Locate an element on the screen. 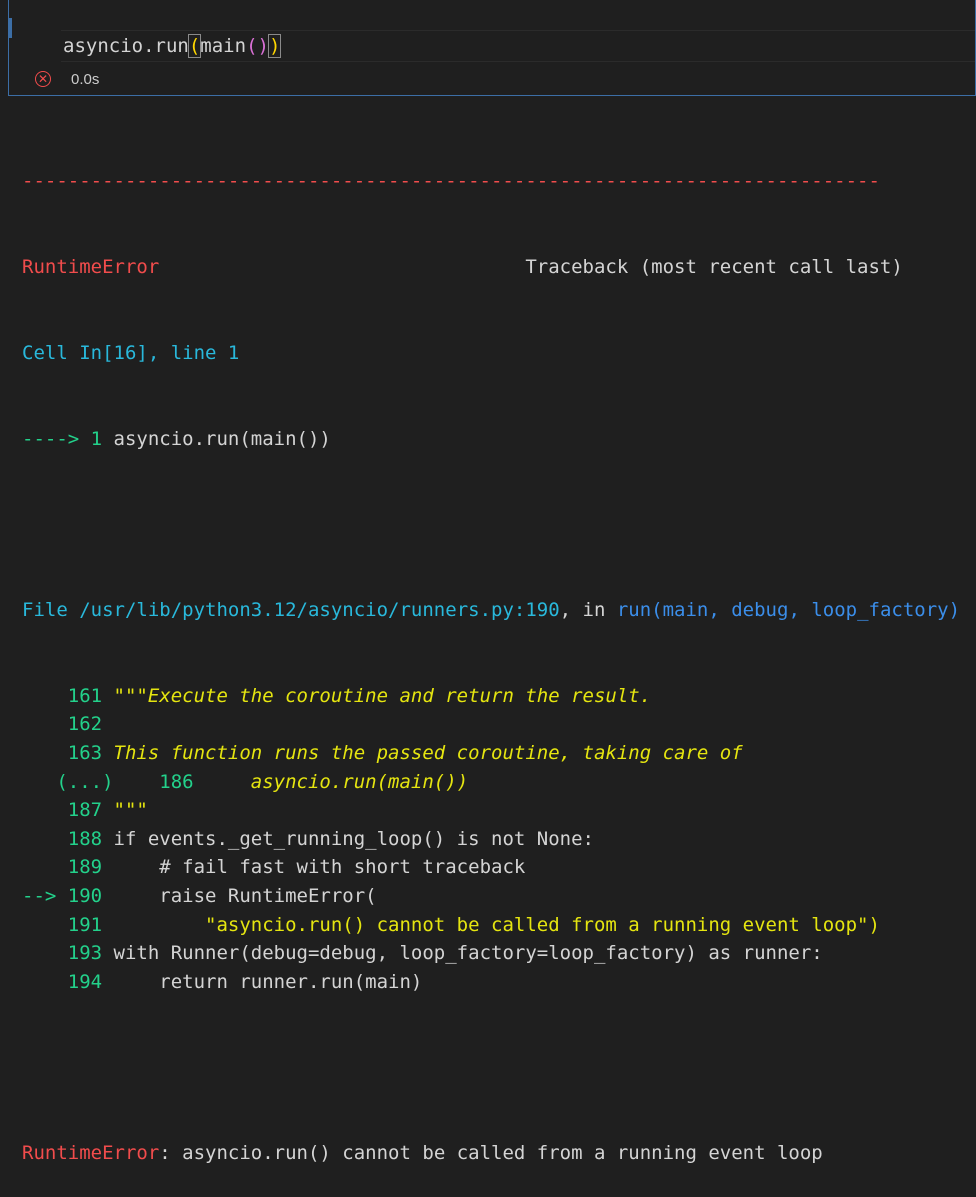  execution-status: ✕ 0.0s is located at coordinates (67, 79).